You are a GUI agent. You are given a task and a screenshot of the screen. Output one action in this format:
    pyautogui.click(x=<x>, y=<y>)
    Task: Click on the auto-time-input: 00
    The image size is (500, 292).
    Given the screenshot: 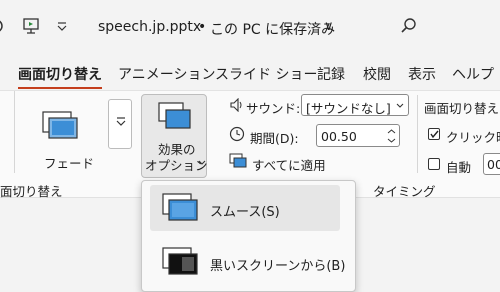 What is the action you would take?
    pyautogui.click(x=491, y=164)
    